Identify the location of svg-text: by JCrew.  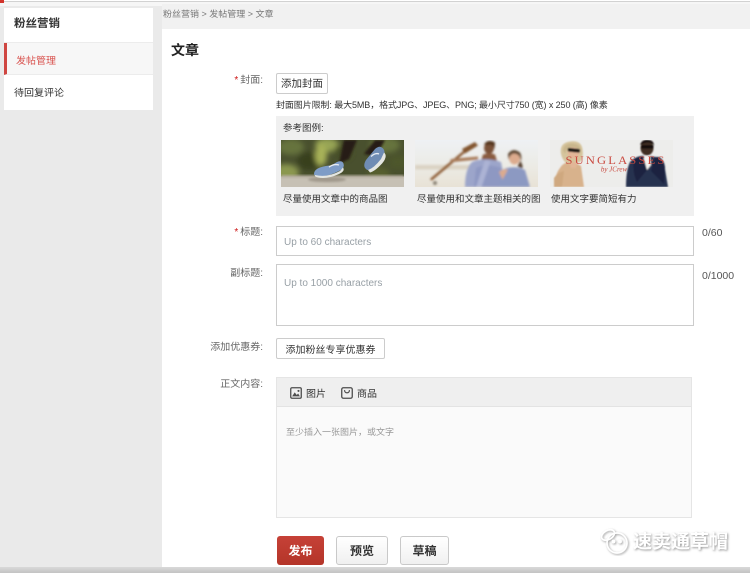
(614, 170).